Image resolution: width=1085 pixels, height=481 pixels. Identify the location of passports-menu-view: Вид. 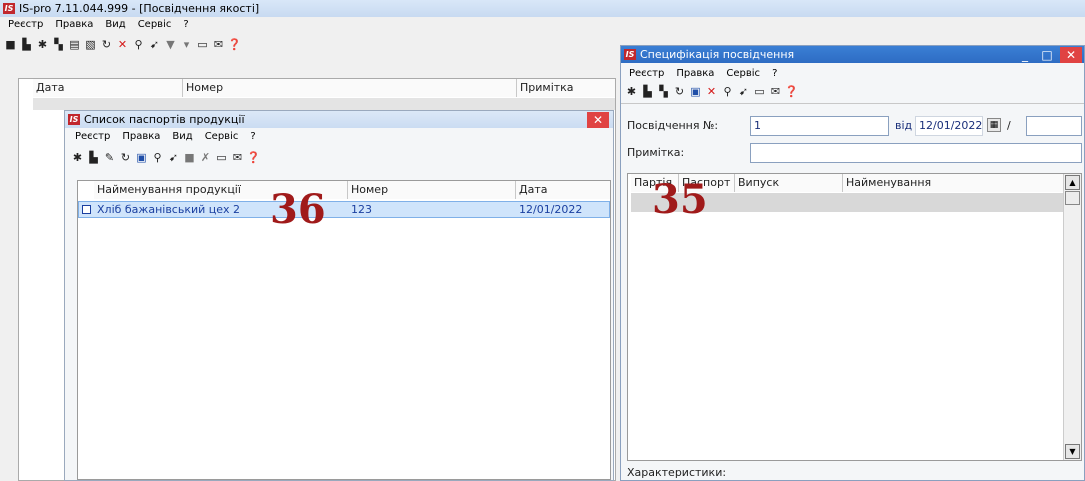
(182, 136).